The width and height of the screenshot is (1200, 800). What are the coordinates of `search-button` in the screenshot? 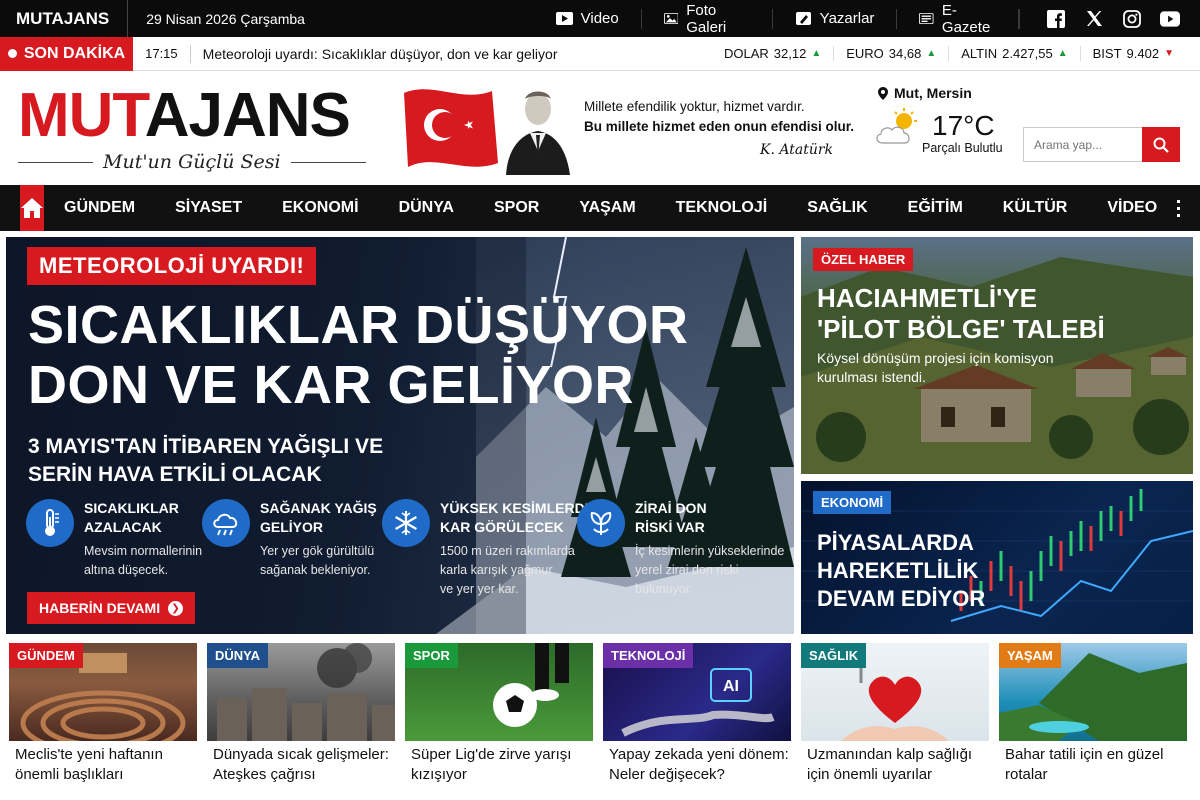 It's located at (1161, 144).